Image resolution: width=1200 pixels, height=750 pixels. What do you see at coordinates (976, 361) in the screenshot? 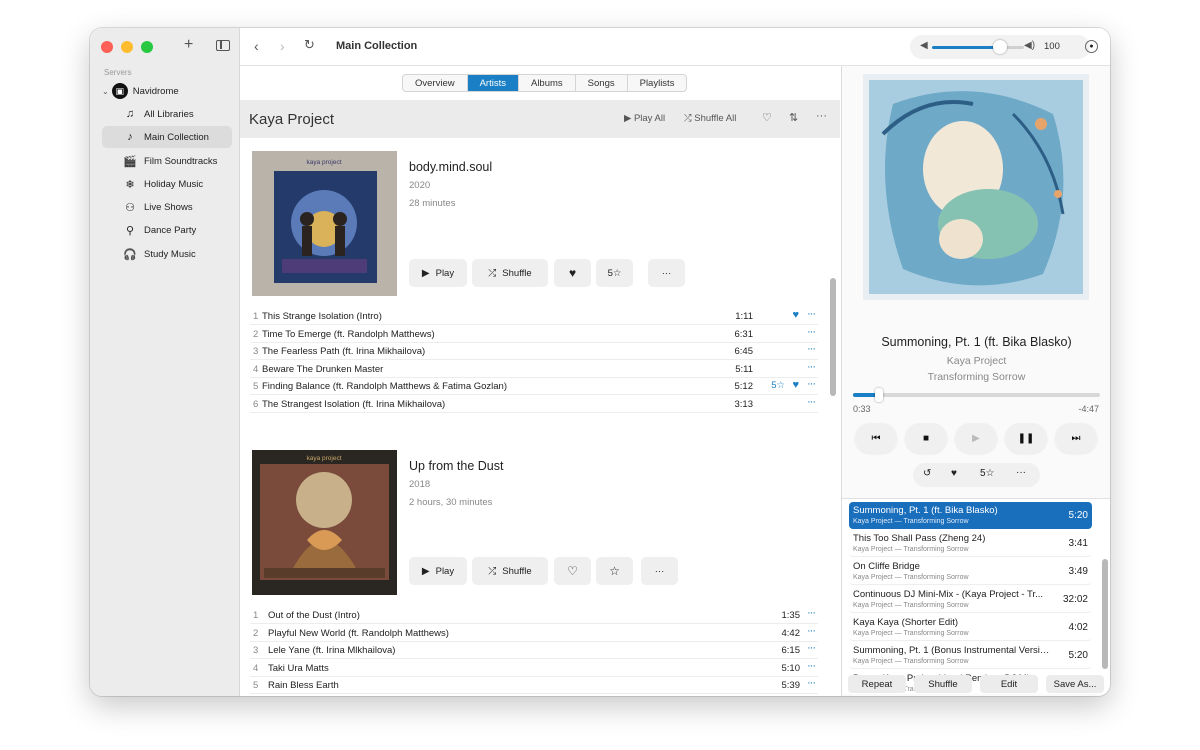
I see `now-playing-artist: Kaya Project` at bounding box center [976, 361].